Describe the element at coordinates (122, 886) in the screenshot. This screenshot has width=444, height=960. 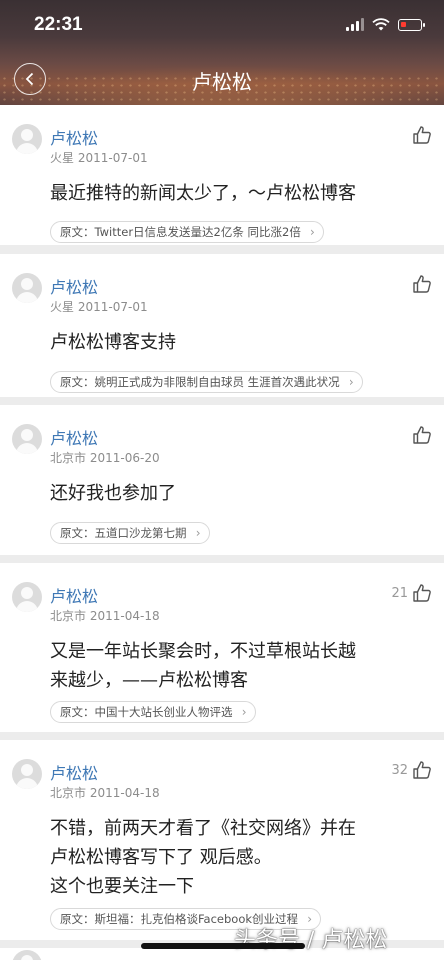
I see `comment-line: 这个也要关注一下` at that location.